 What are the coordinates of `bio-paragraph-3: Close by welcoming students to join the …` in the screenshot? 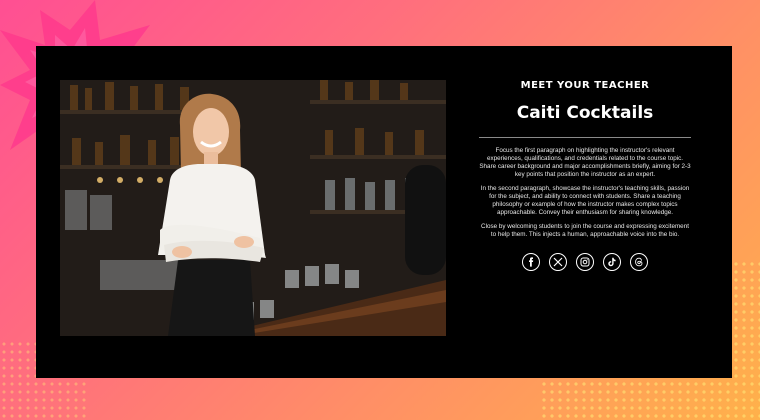 It's located at (585, 230).